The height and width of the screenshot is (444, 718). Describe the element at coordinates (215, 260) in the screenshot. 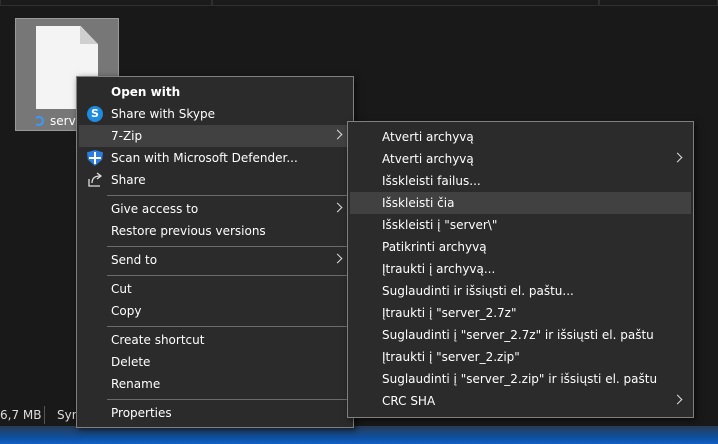

I see `menu-item-send-to: Send to` at that location.